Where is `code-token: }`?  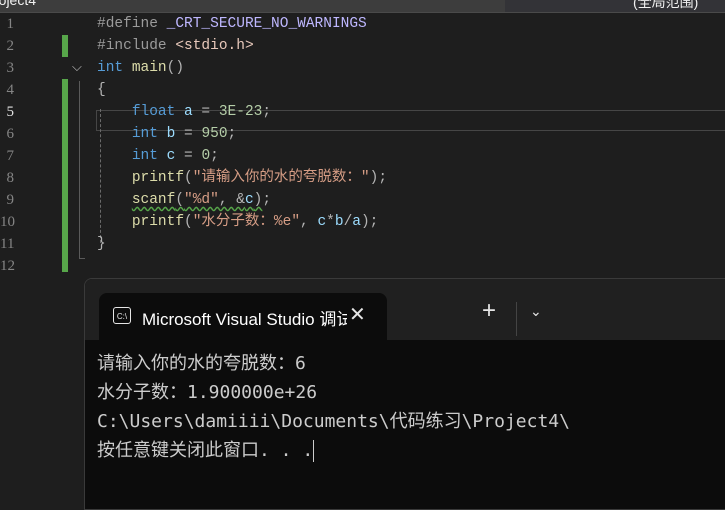 code-token: } is located at coordinates (101, 244).